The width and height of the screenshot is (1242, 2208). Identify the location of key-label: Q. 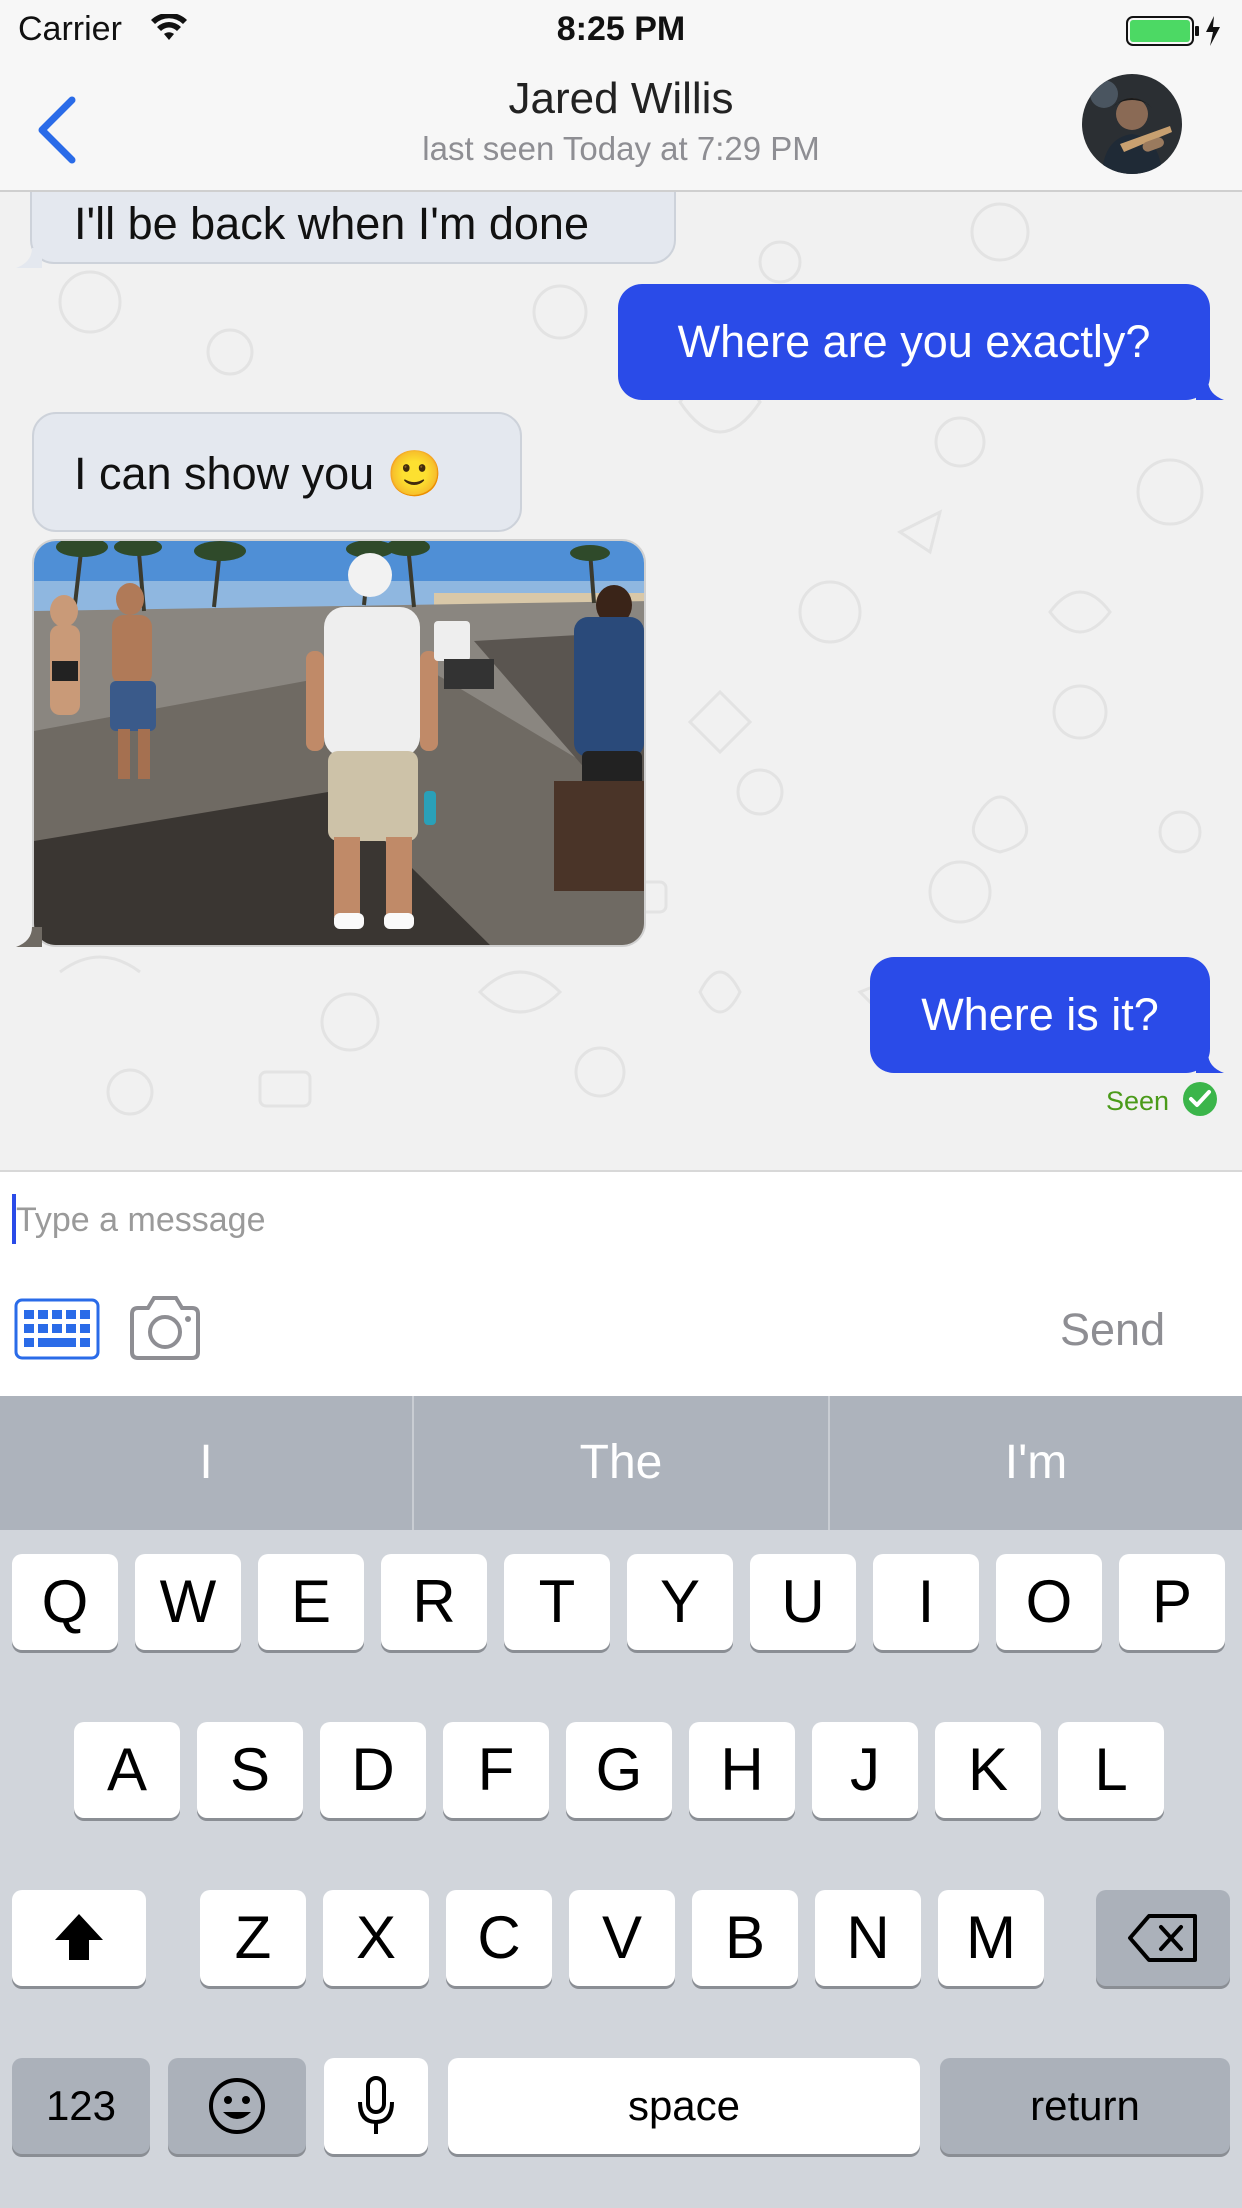
(65, 1601).